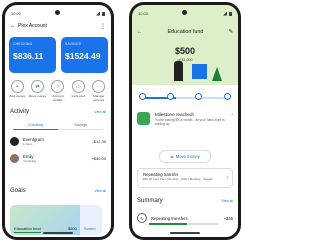  What do you see at coordinates (185, 201) in the screenshot?
I see `summary-header: Summary View all` at bounding box center [185, 201].